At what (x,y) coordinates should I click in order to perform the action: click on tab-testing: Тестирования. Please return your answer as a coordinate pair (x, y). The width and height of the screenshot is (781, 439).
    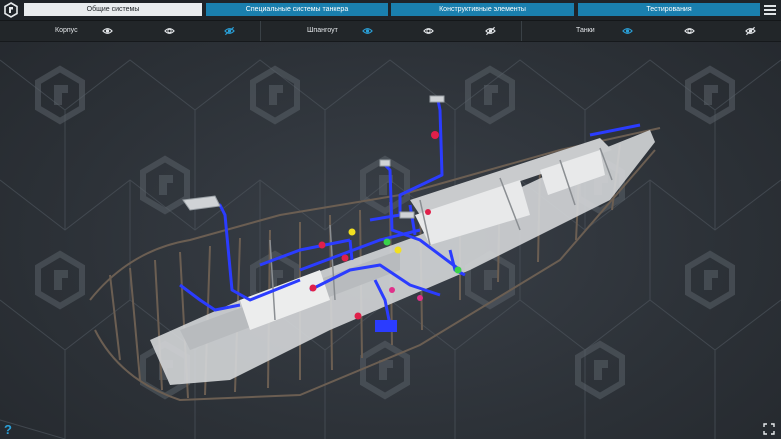
    Looking at the image, I should click on (669, 9).